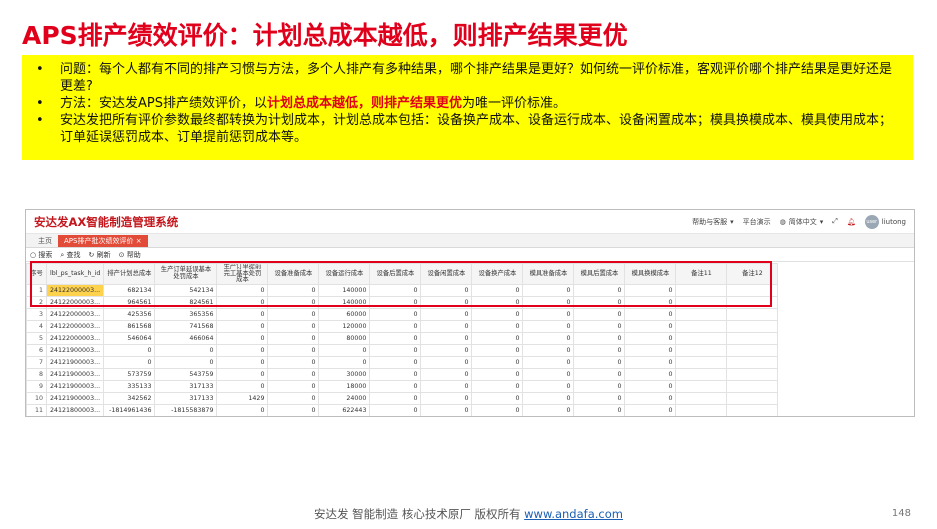  Describe the element at coordinates (129, 326) in the screenshot. I see `table-cell: 861568` at that location.